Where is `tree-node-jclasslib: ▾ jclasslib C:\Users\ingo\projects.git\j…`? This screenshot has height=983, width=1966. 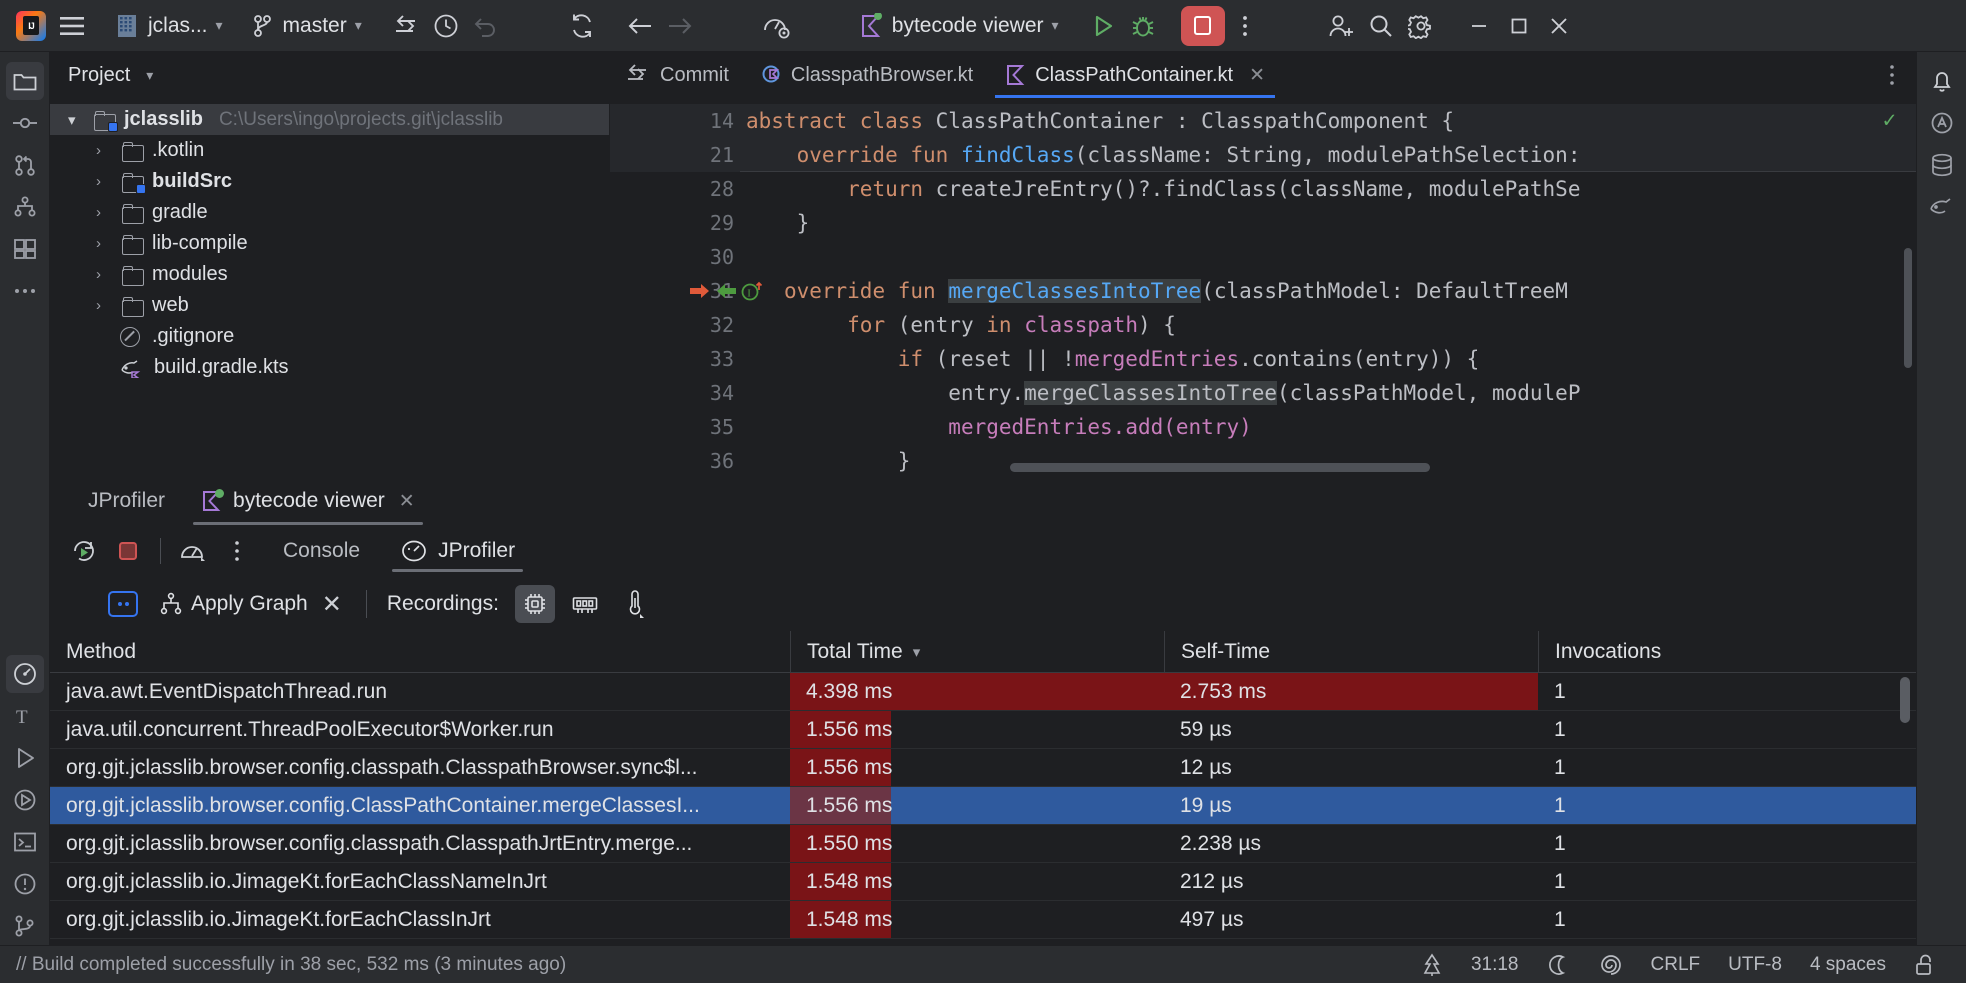 tree-node-jclasslib: ▾ jclasslib C:\Users\ingo\projects.git\j… is located at coordinates (329, 119).